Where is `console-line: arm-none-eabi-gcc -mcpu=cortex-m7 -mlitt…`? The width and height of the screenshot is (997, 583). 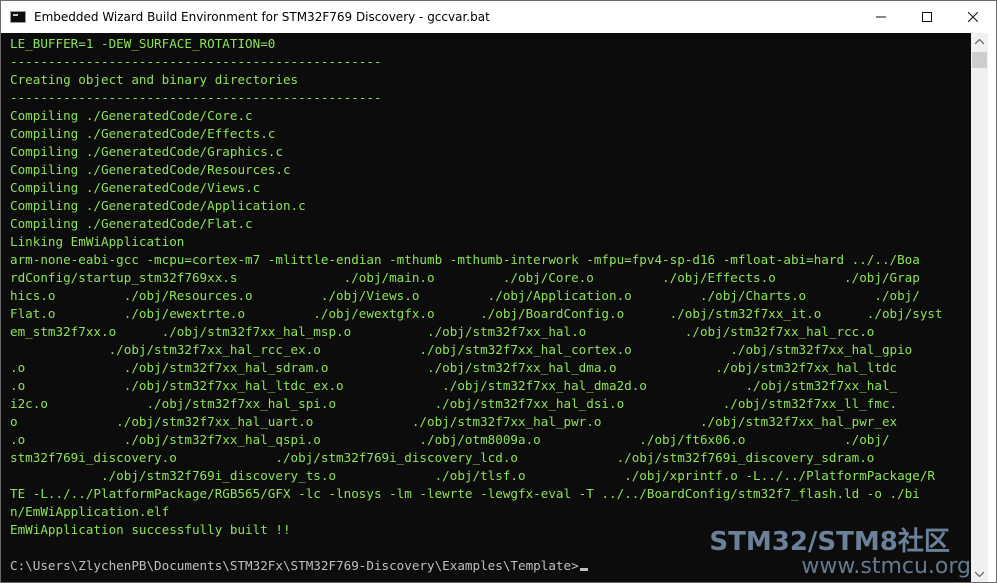
console-line: arm-none-eabi-gcc -mcpu=cortex-m7 -mlitt… is located at coordinates (465, 259).